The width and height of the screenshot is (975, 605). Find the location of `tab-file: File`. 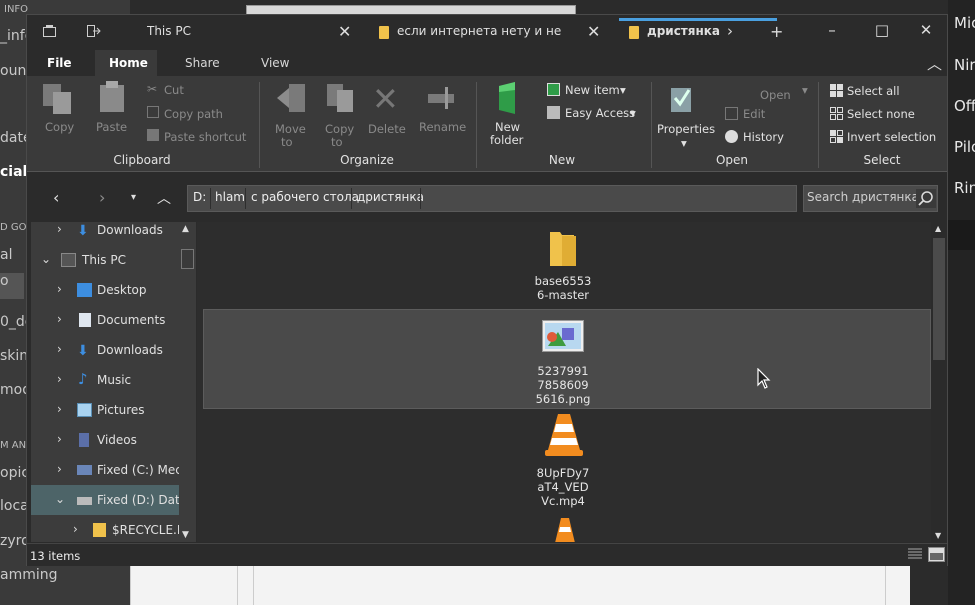

tab-file: File is located at coordinates (59, 63).